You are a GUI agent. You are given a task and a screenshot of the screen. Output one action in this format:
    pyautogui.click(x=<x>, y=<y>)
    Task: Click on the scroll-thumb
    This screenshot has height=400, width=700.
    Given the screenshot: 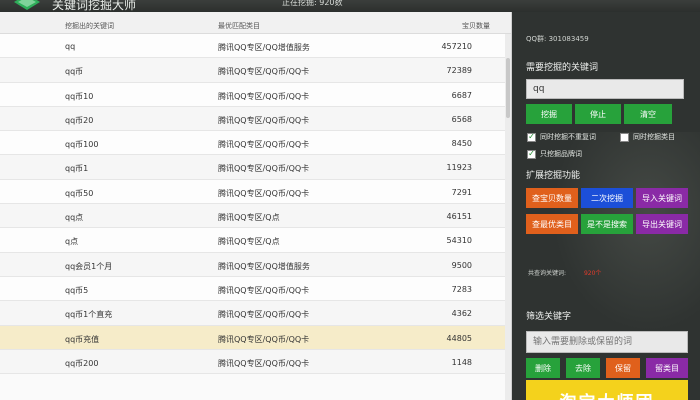 What is the action you would take?
    pyautogui.click(x=508, y=88)
    